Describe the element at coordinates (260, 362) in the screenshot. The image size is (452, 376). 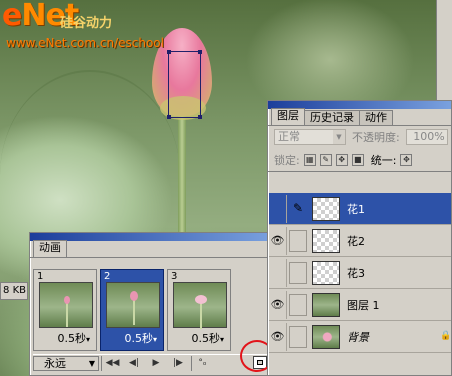
I see `new-frame-icon` at that location.